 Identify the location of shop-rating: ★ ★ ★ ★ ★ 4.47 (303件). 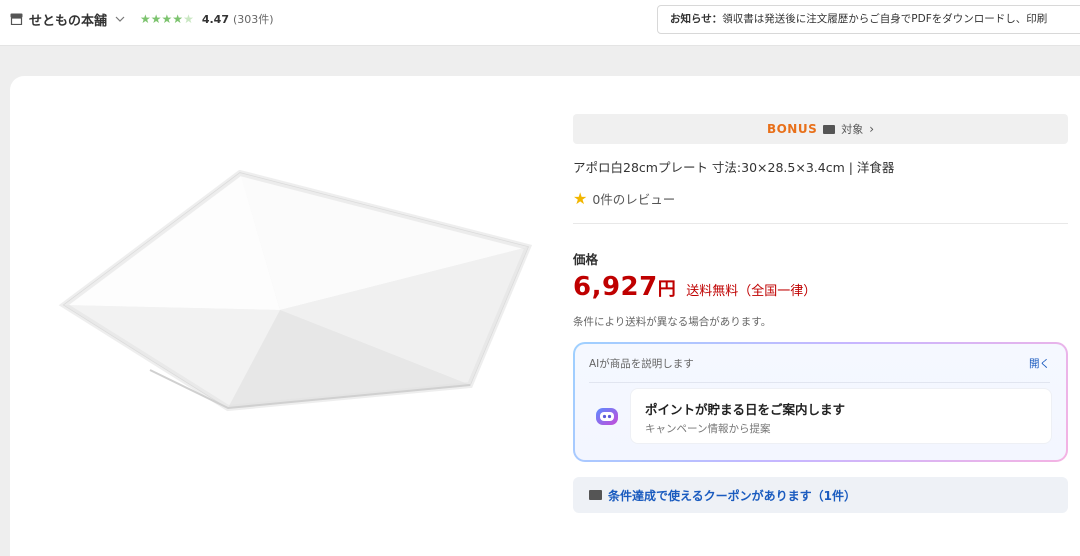
(207, 19).